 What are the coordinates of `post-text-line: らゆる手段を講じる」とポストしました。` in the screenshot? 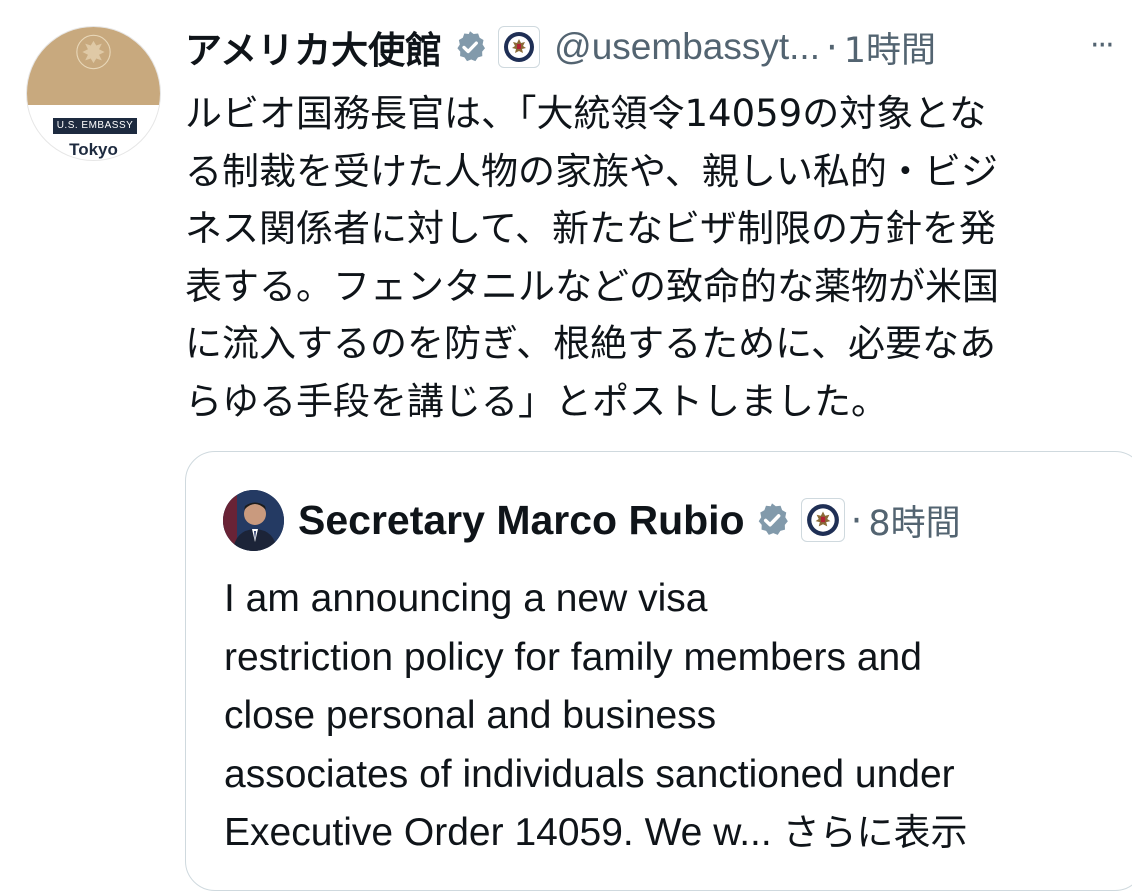 It's located at (536, 401).